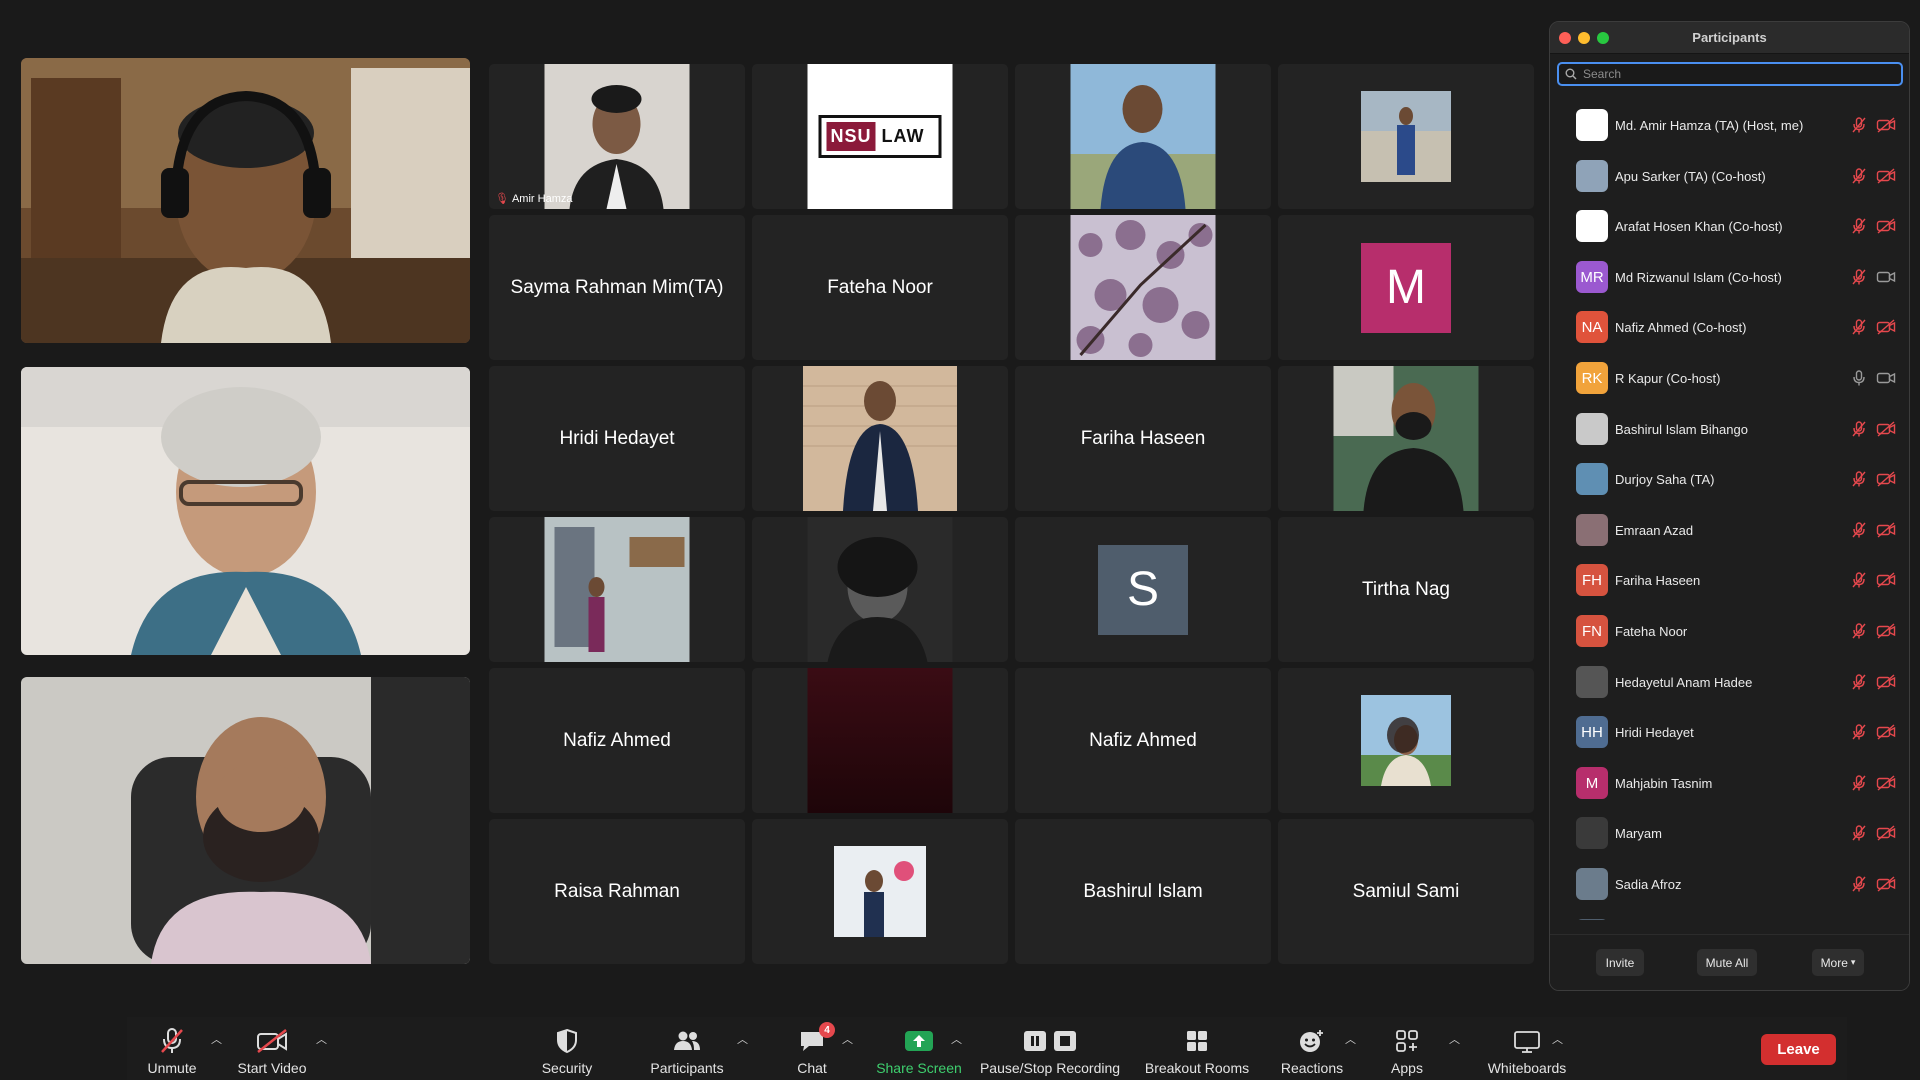 The height and width of the screenshot is (1080, 1920). What do you see at coordinates (742, 1039) in the screenshot?
I see `participants-options-caret: ︿` at bounding box center [742, 1039].